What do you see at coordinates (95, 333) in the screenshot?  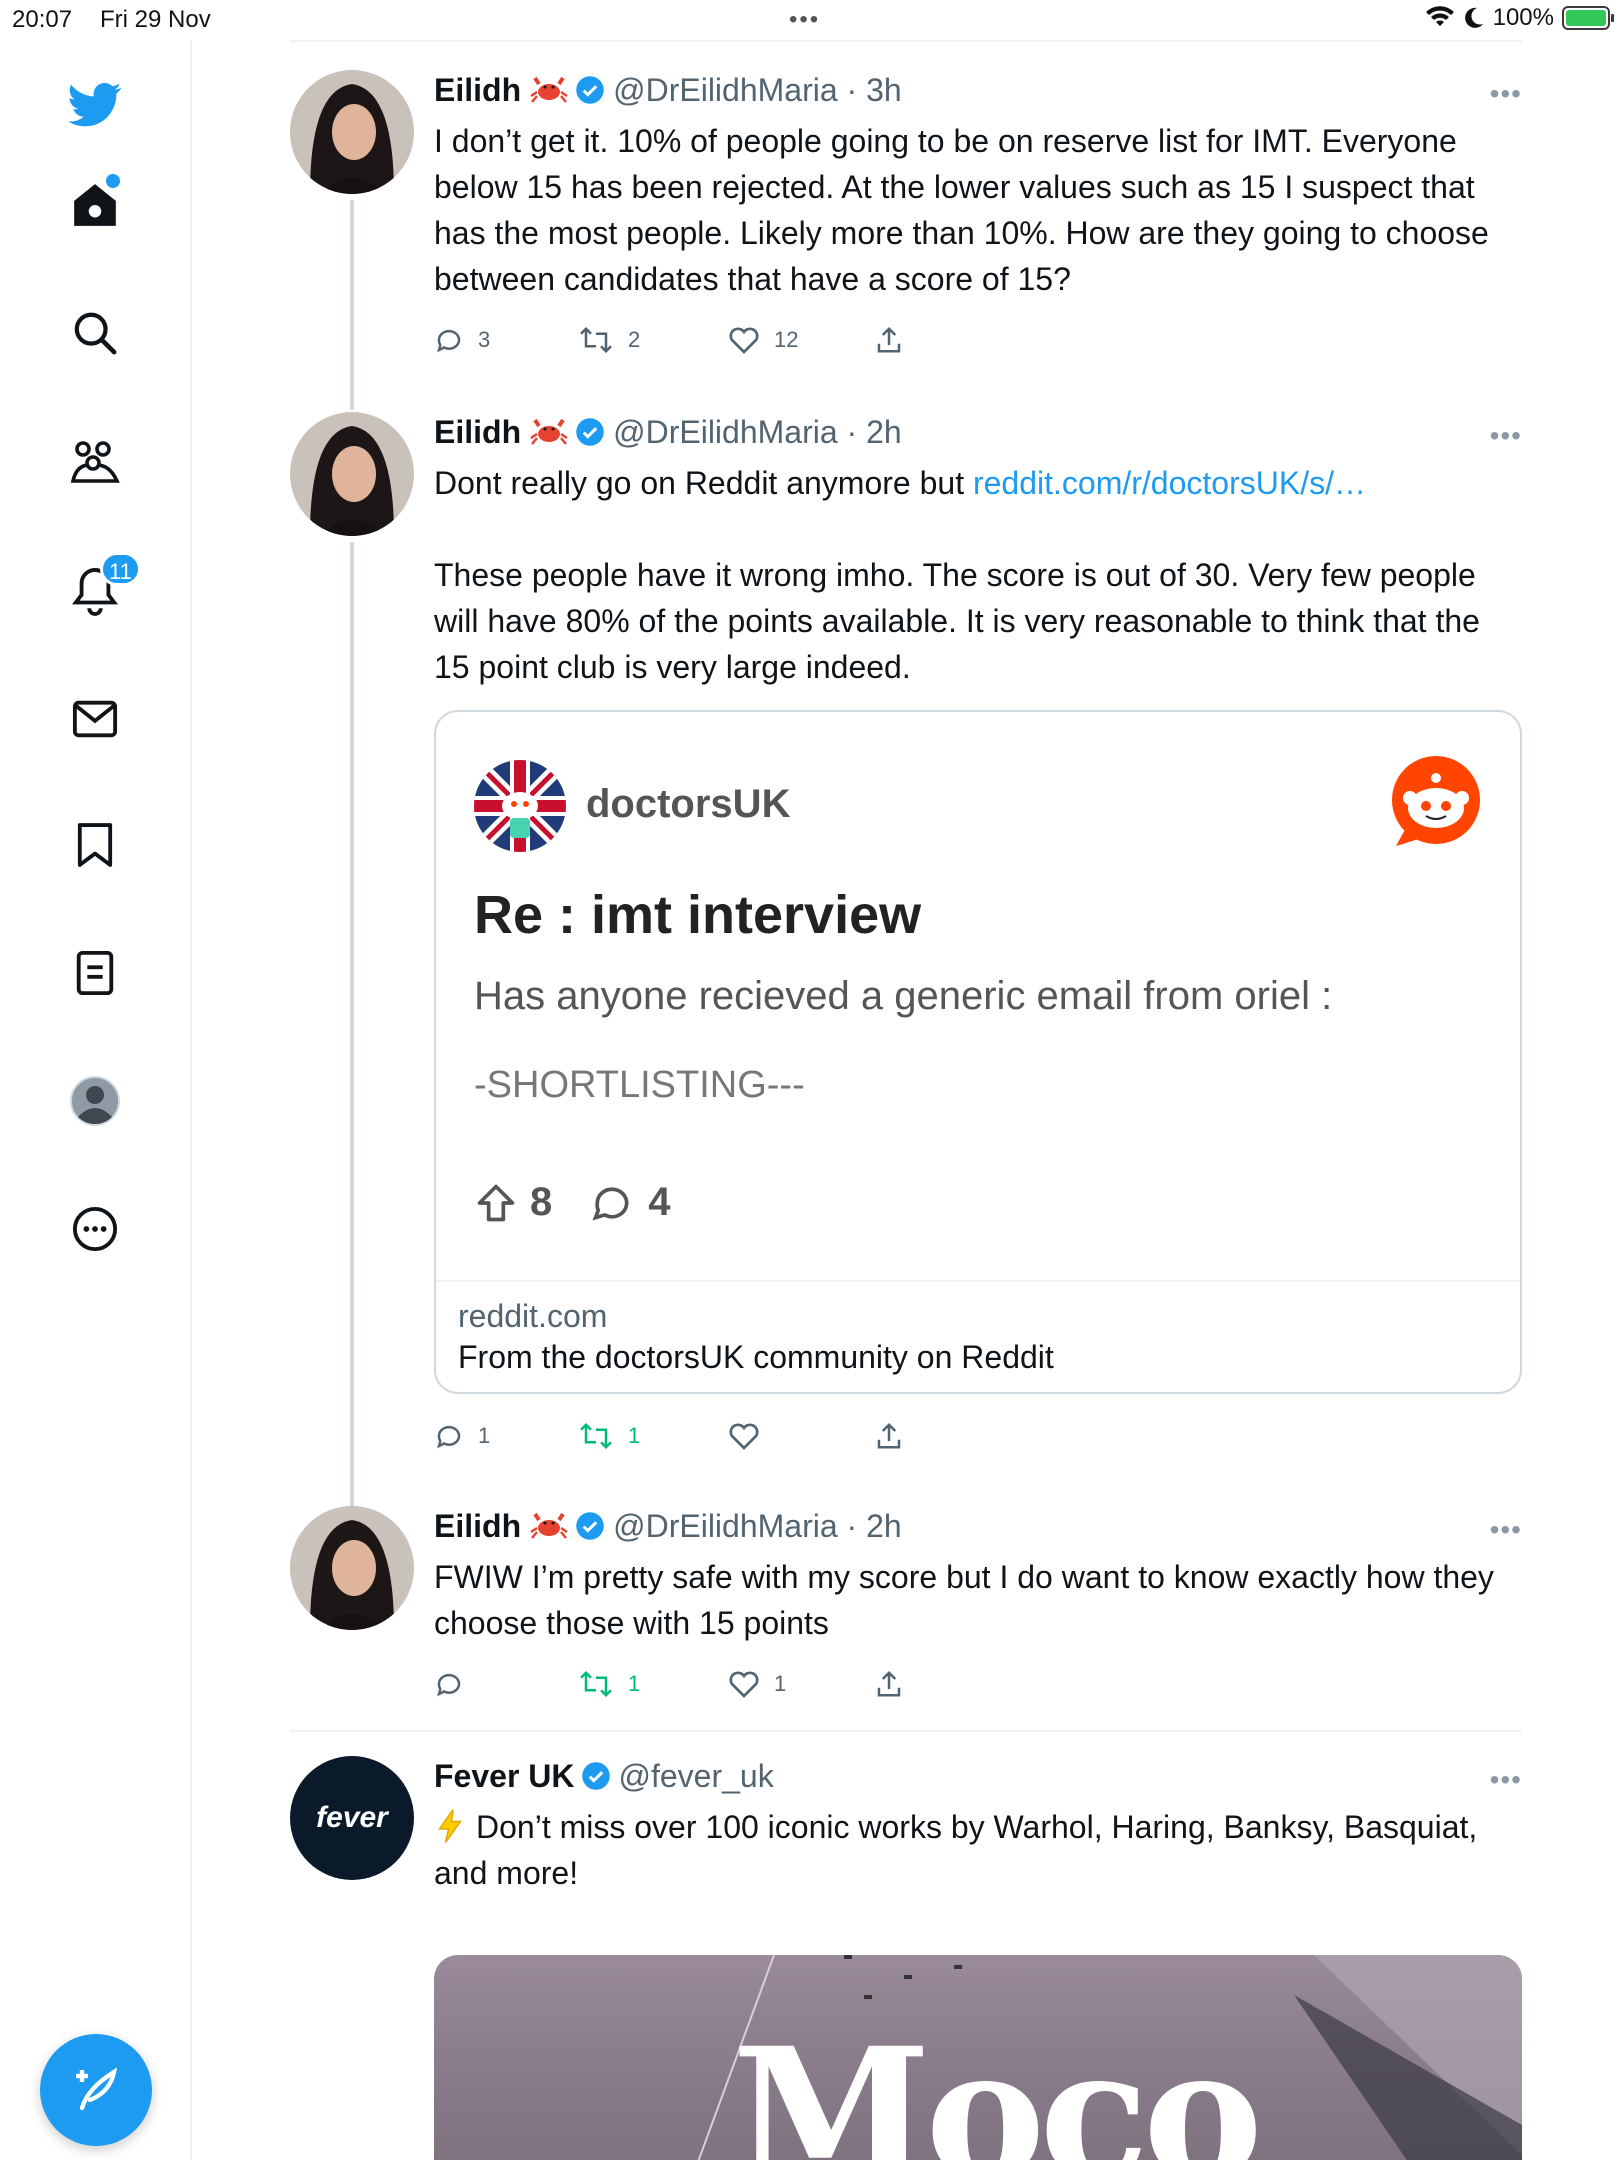 I see `search-icon` at bounding box center [95, 333].